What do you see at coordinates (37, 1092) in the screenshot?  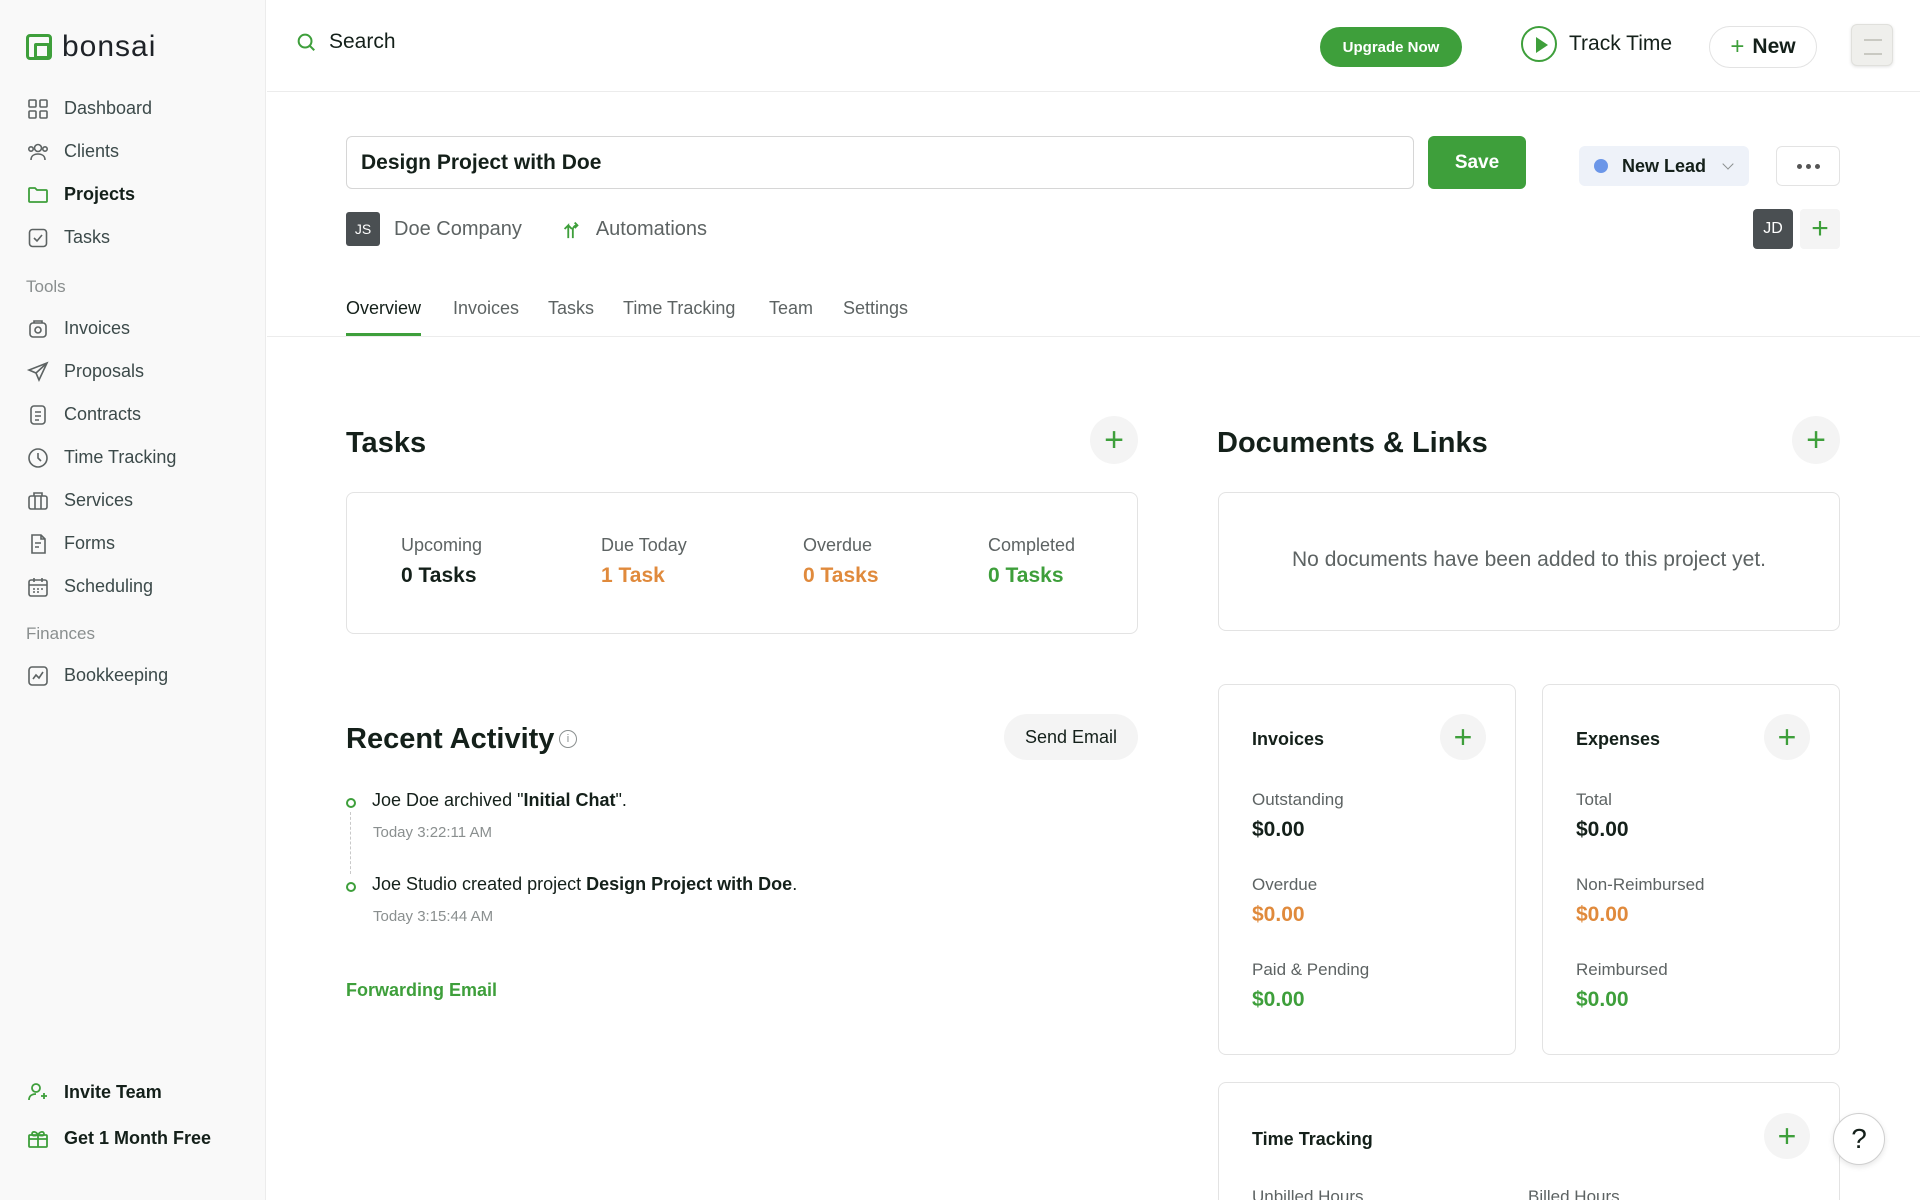 I see `add-user-icon` at bounding box center [37, 1092].